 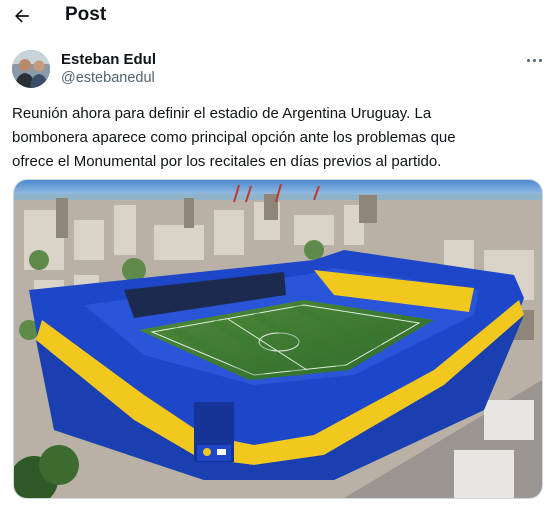 I want to click on page-title: Post, so click(x=86, y=14).